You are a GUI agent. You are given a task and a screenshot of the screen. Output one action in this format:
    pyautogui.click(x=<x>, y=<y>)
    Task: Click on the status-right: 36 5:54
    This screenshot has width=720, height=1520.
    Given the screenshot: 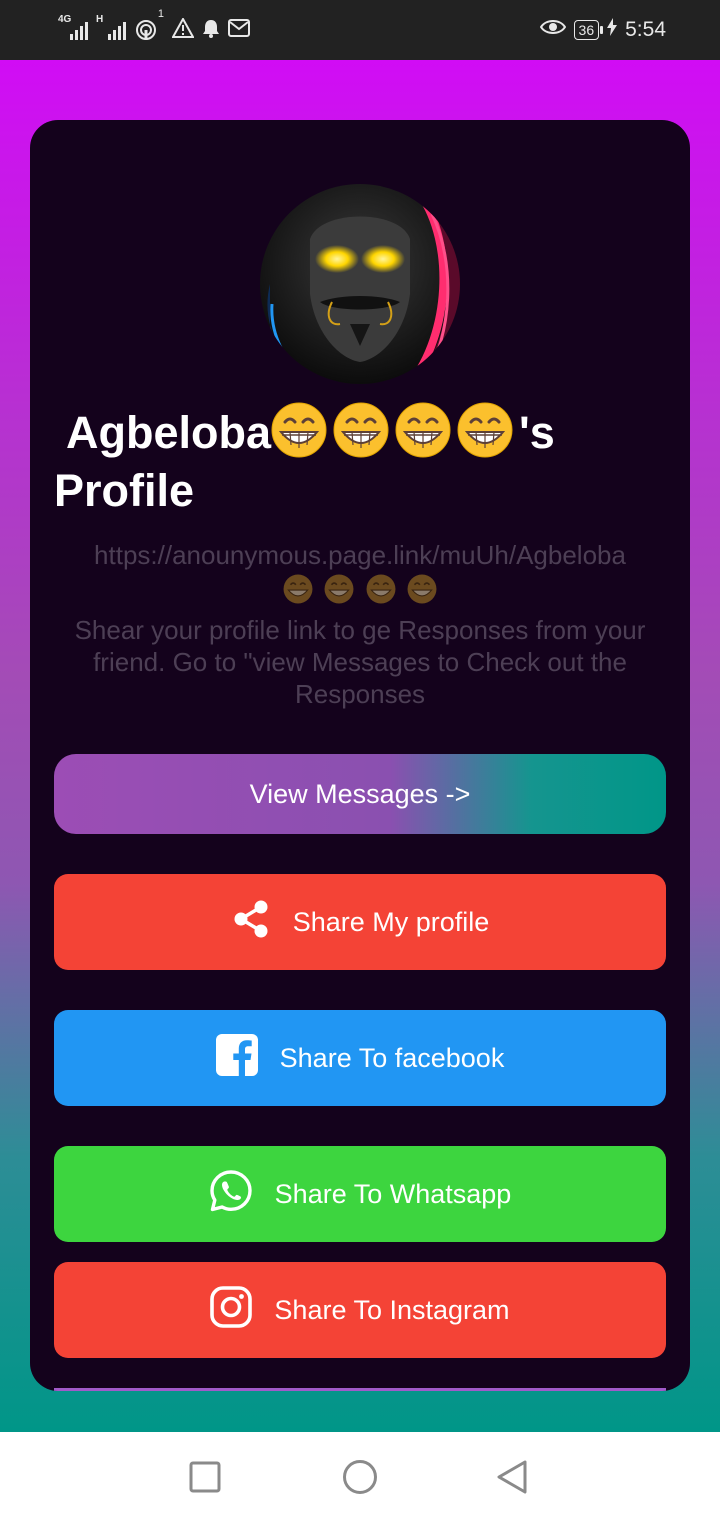 What is the action you would take?
    pyautogui.click(x=602, y=30)
    